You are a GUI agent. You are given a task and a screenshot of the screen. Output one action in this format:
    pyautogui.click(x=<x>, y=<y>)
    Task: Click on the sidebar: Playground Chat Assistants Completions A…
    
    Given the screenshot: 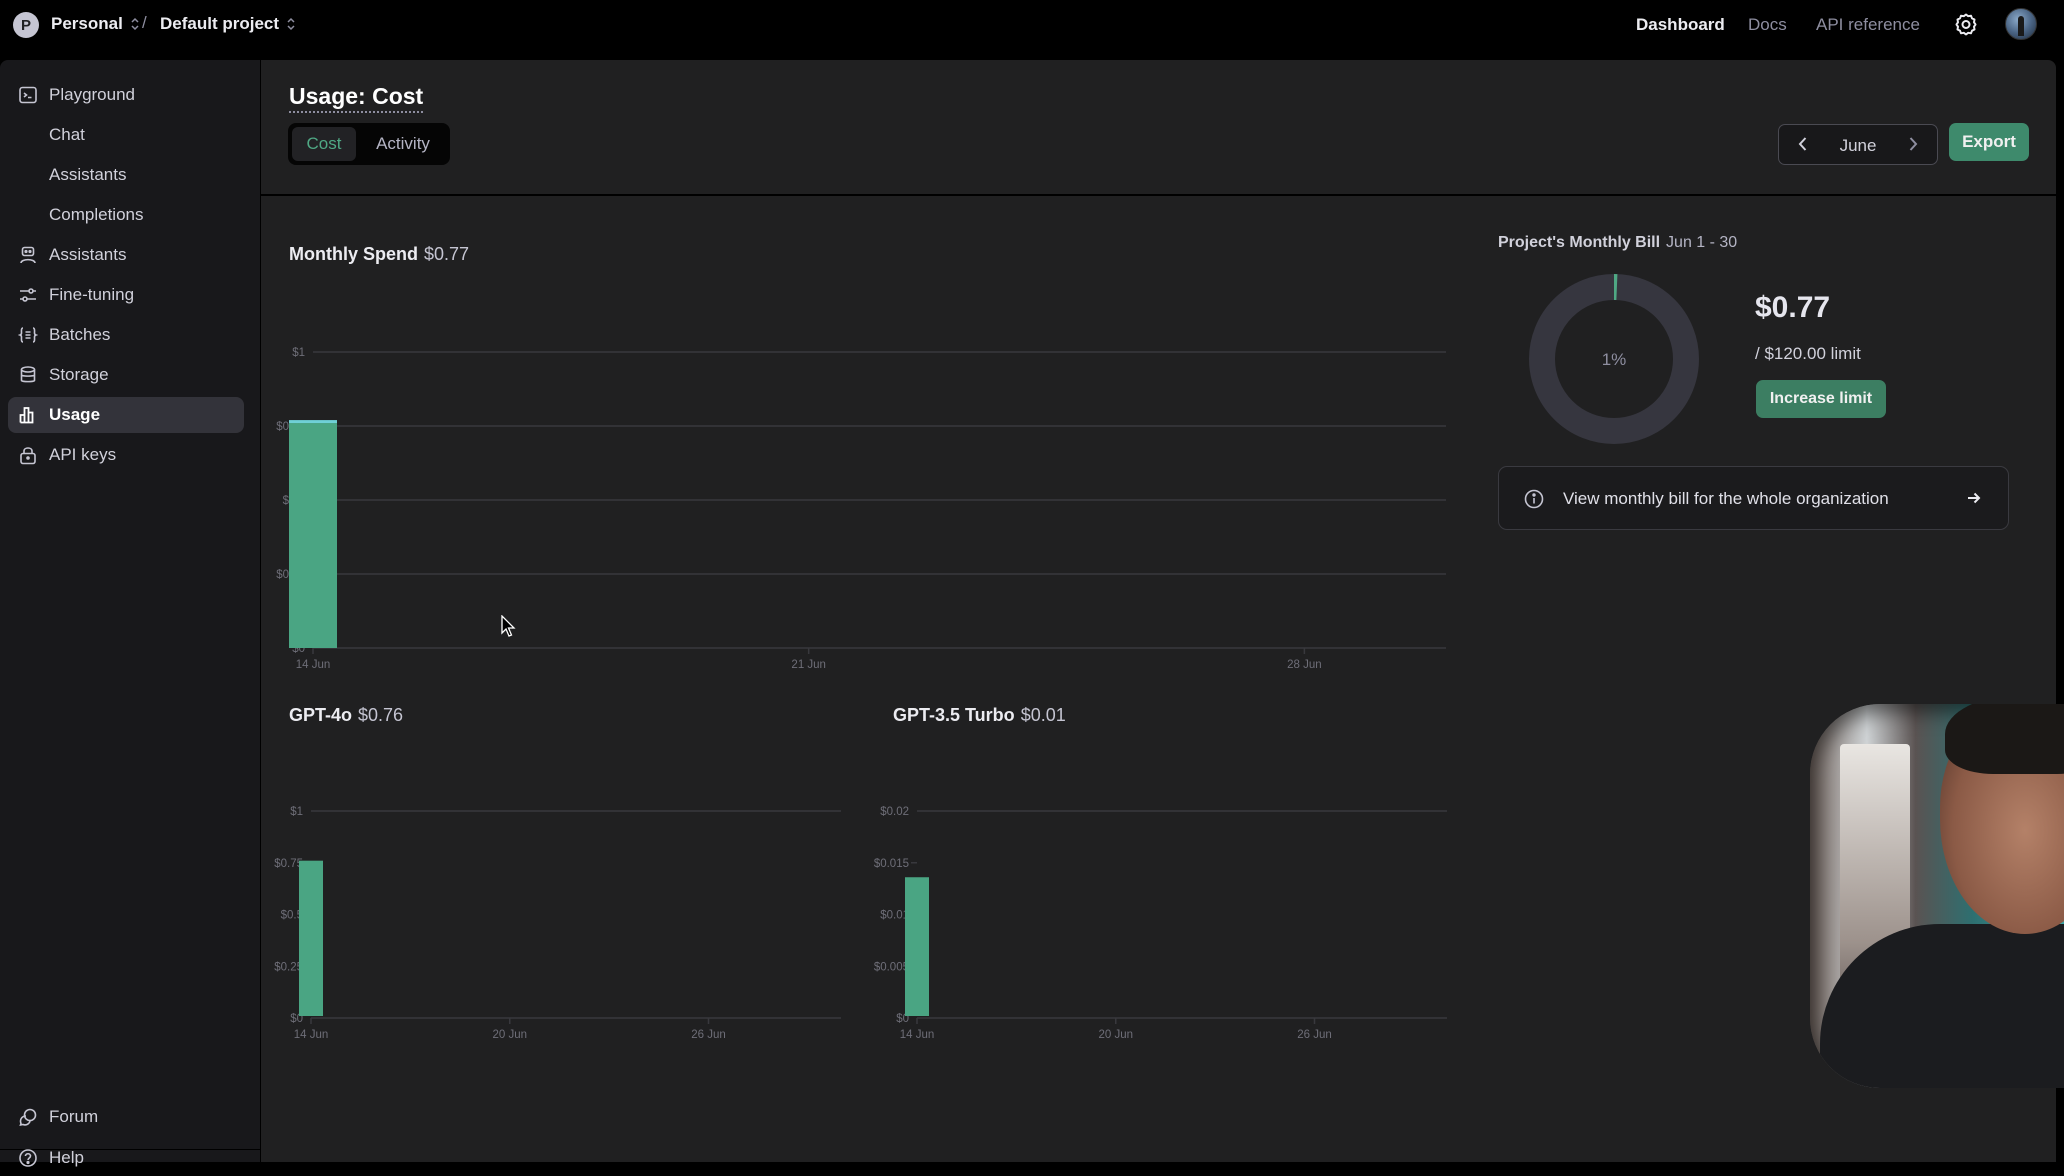 What is the action you would take?
    pyautogui.click(x=130, y=611)
    